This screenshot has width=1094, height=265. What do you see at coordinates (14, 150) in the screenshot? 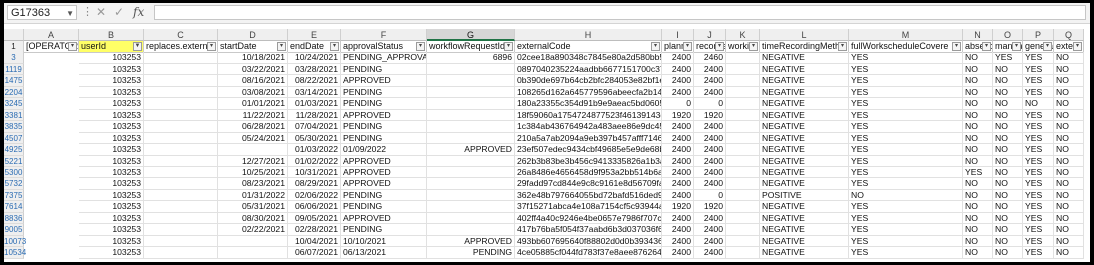
I see `row-number: 4925` at bounding box center [14, 150].